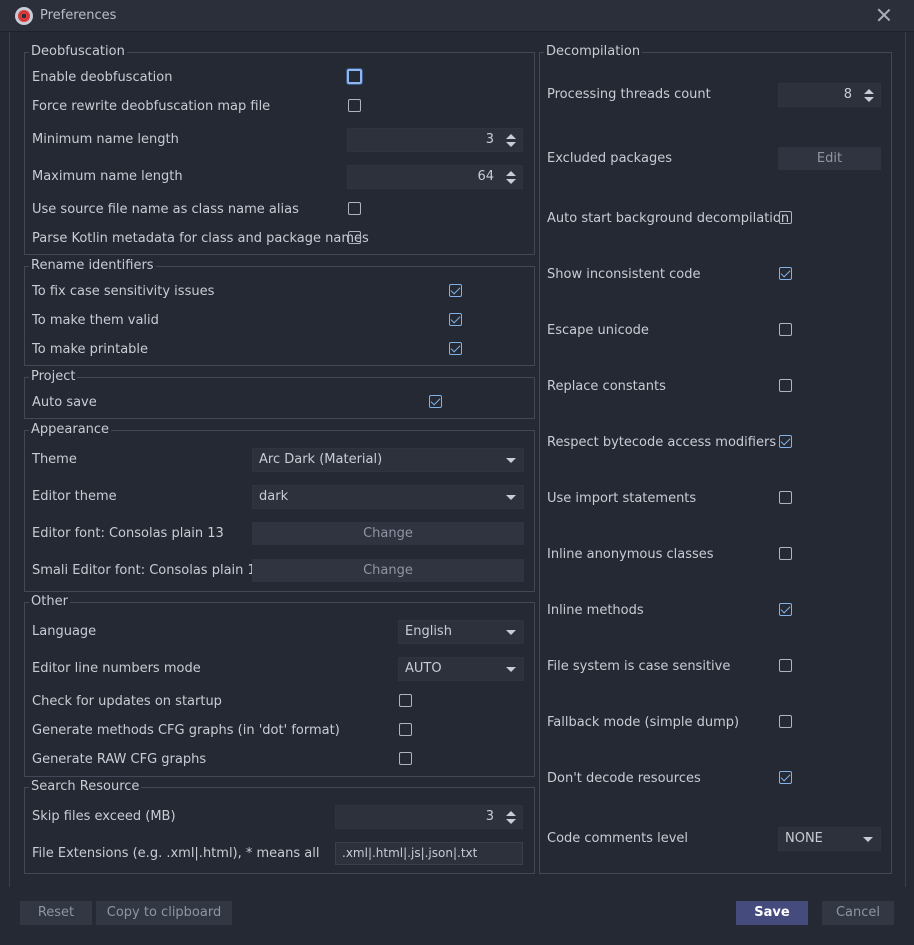 The width and height of the screenshot is (914, 945). Describe the element at coordinates (884, 15) in the screenshot. I see `close-icon` at that location.